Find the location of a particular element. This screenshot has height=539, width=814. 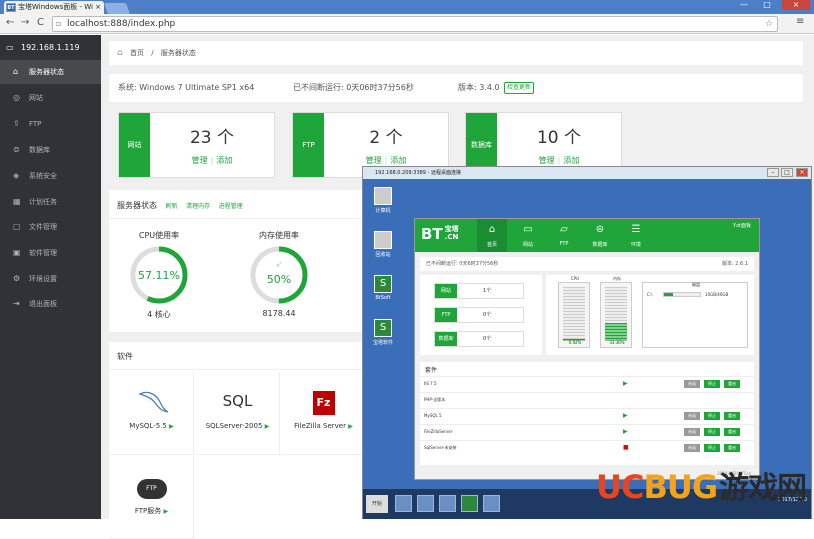

software-name: MySQL-5.5 ▶ is located at coordinates (151, 426).